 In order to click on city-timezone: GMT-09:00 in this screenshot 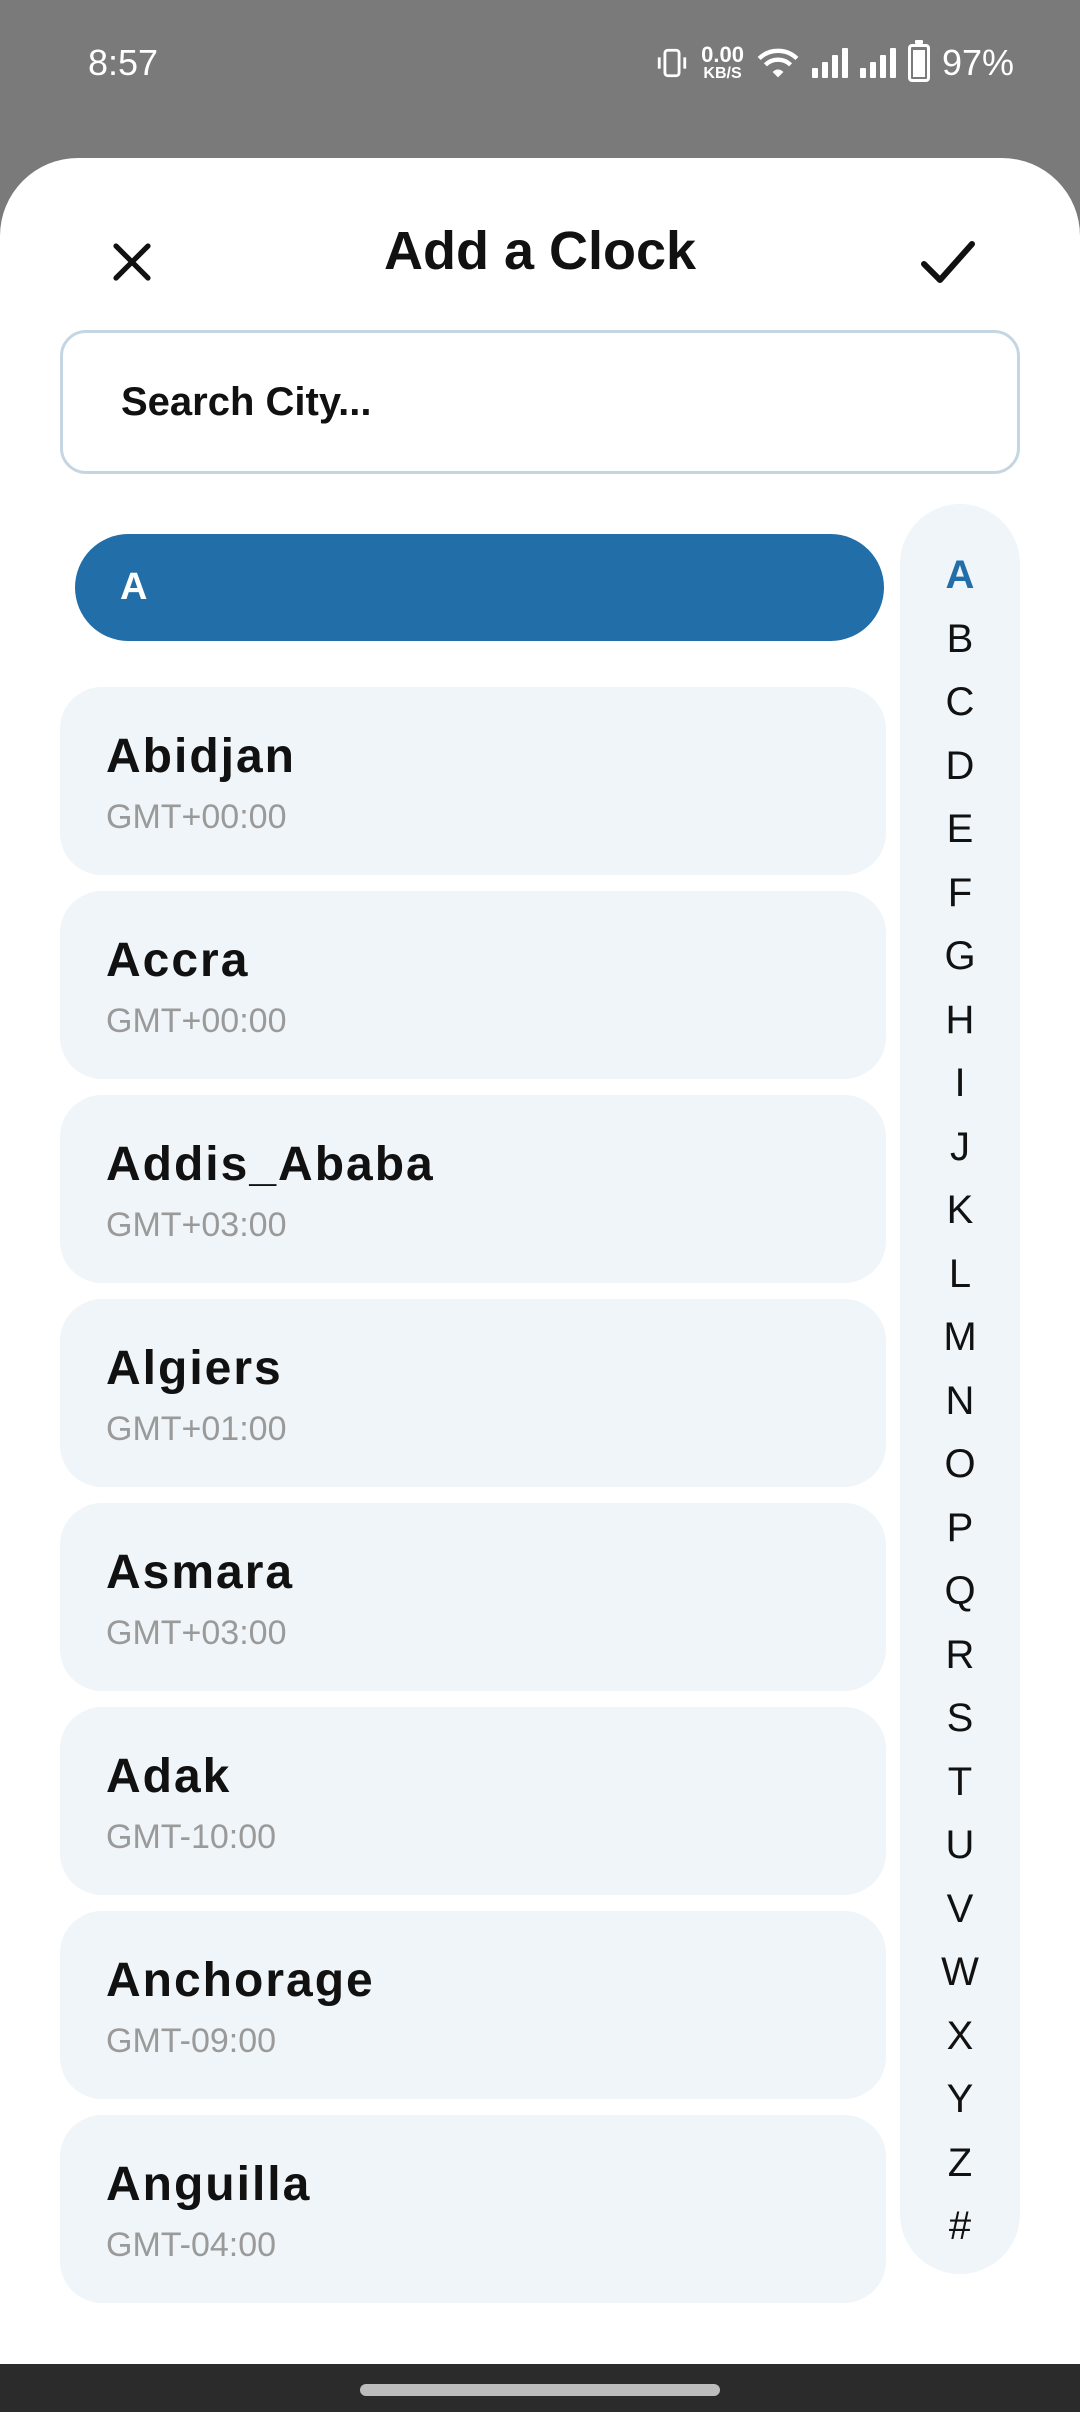, I will do `click(191, 2041)`.